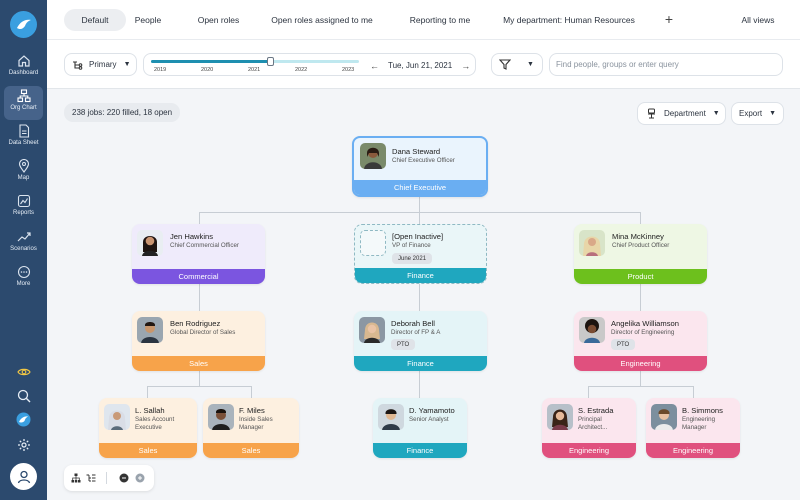 The image size is (800, 500). Describe the element at coordinates (411, 245) in the screenshot. I see `card-title: VP of Finance` at that location.